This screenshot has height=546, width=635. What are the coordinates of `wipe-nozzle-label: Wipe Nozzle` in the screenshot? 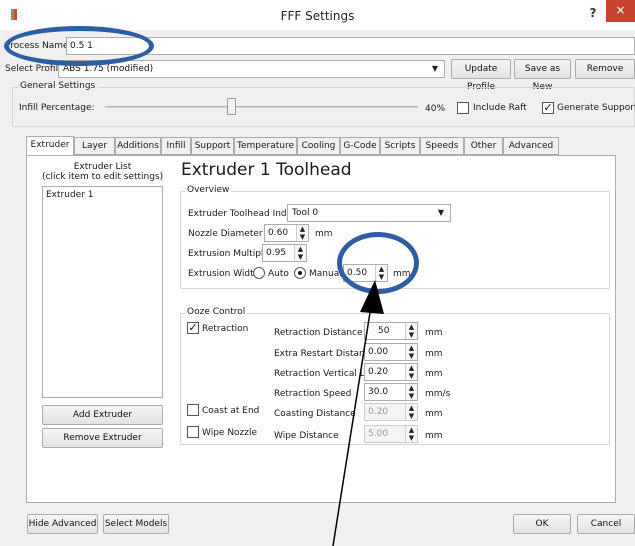 It's located at (230, 433).